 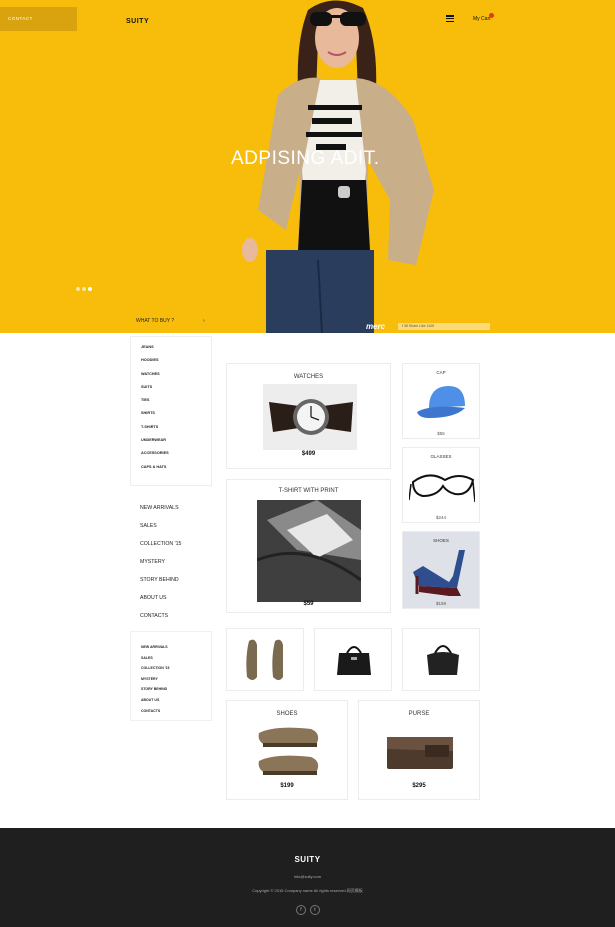 I want to click on category-item: HOODIES, so click(x=176, y=364).